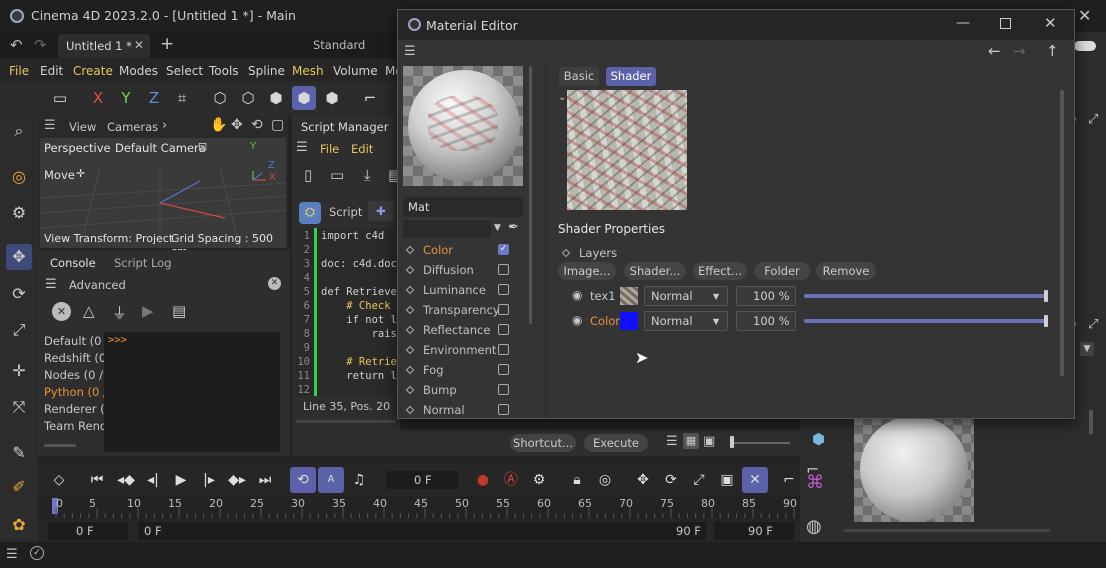 The height and width of the screenshot is (568, 1106). What do you see at coordinates (672, 441) in the screenshot?
I see `list-view-icon: ☰` at bounding box center [672, 441].